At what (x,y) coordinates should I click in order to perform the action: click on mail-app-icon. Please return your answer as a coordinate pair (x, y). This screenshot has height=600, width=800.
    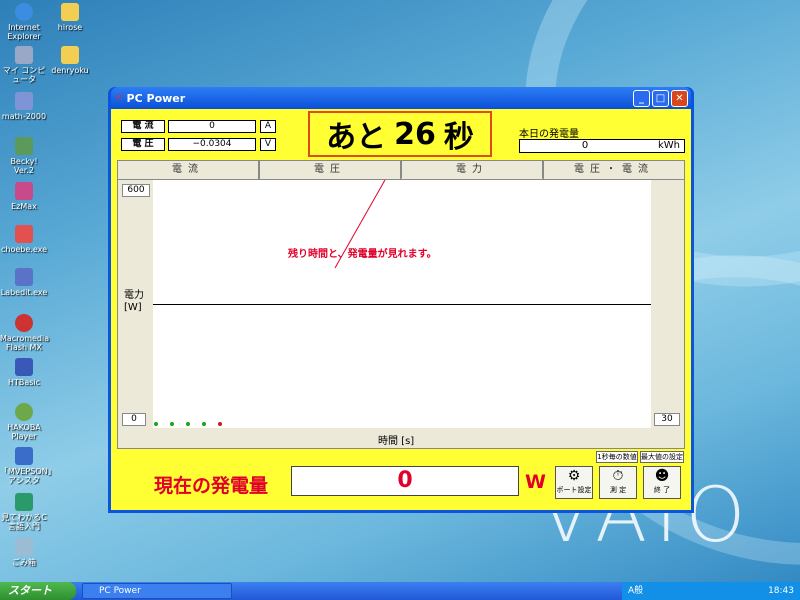
    Looking at the image, I should click on (24, 146).